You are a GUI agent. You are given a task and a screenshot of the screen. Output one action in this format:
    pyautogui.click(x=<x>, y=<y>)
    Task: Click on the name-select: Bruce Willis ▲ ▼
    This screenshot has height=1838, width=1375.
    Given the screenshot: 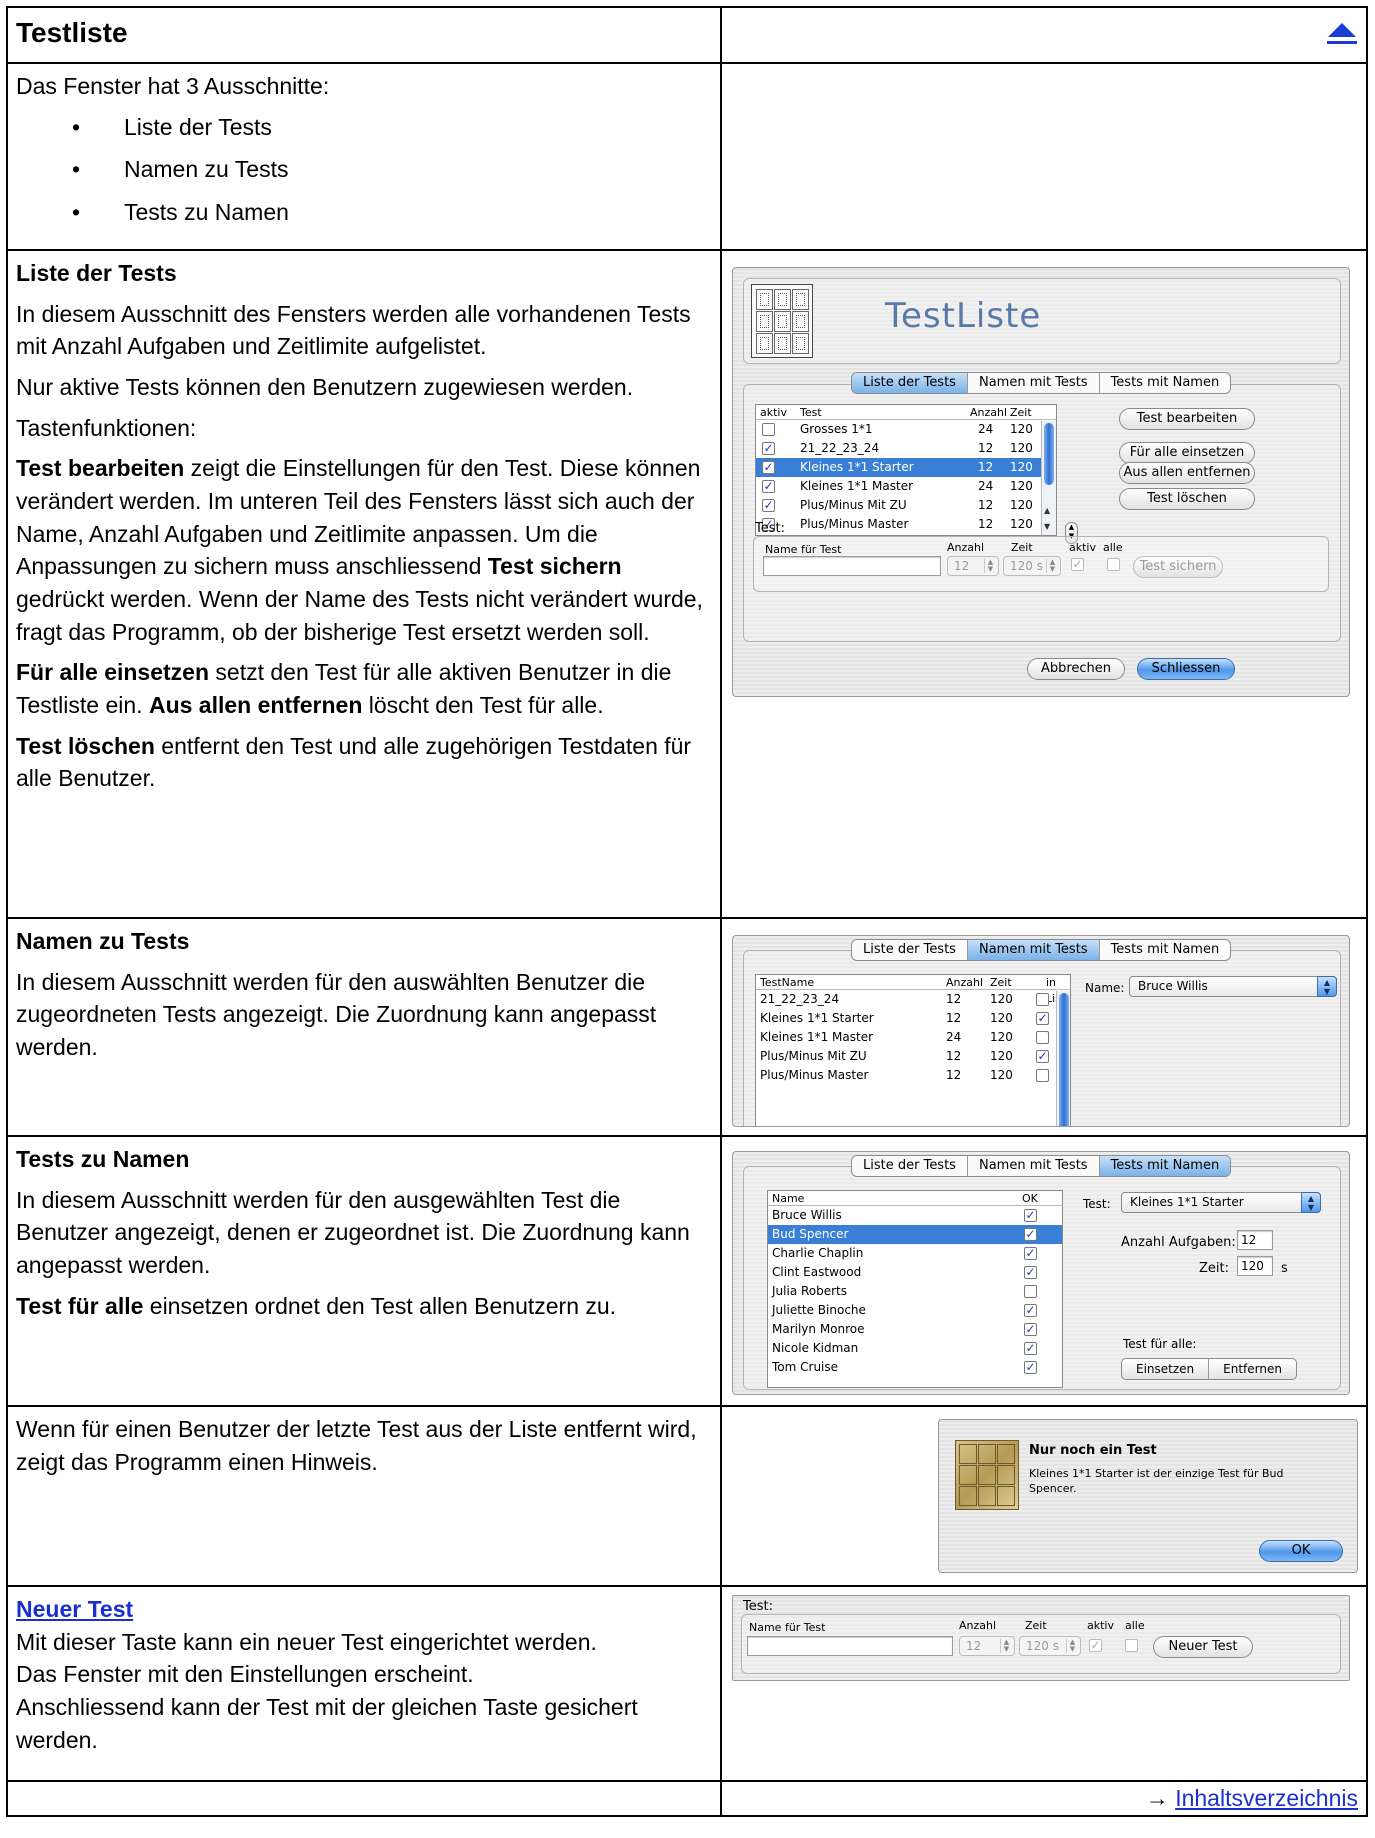 What is the action you would take?
    pyautogui.click(x=1233, y=986)
    